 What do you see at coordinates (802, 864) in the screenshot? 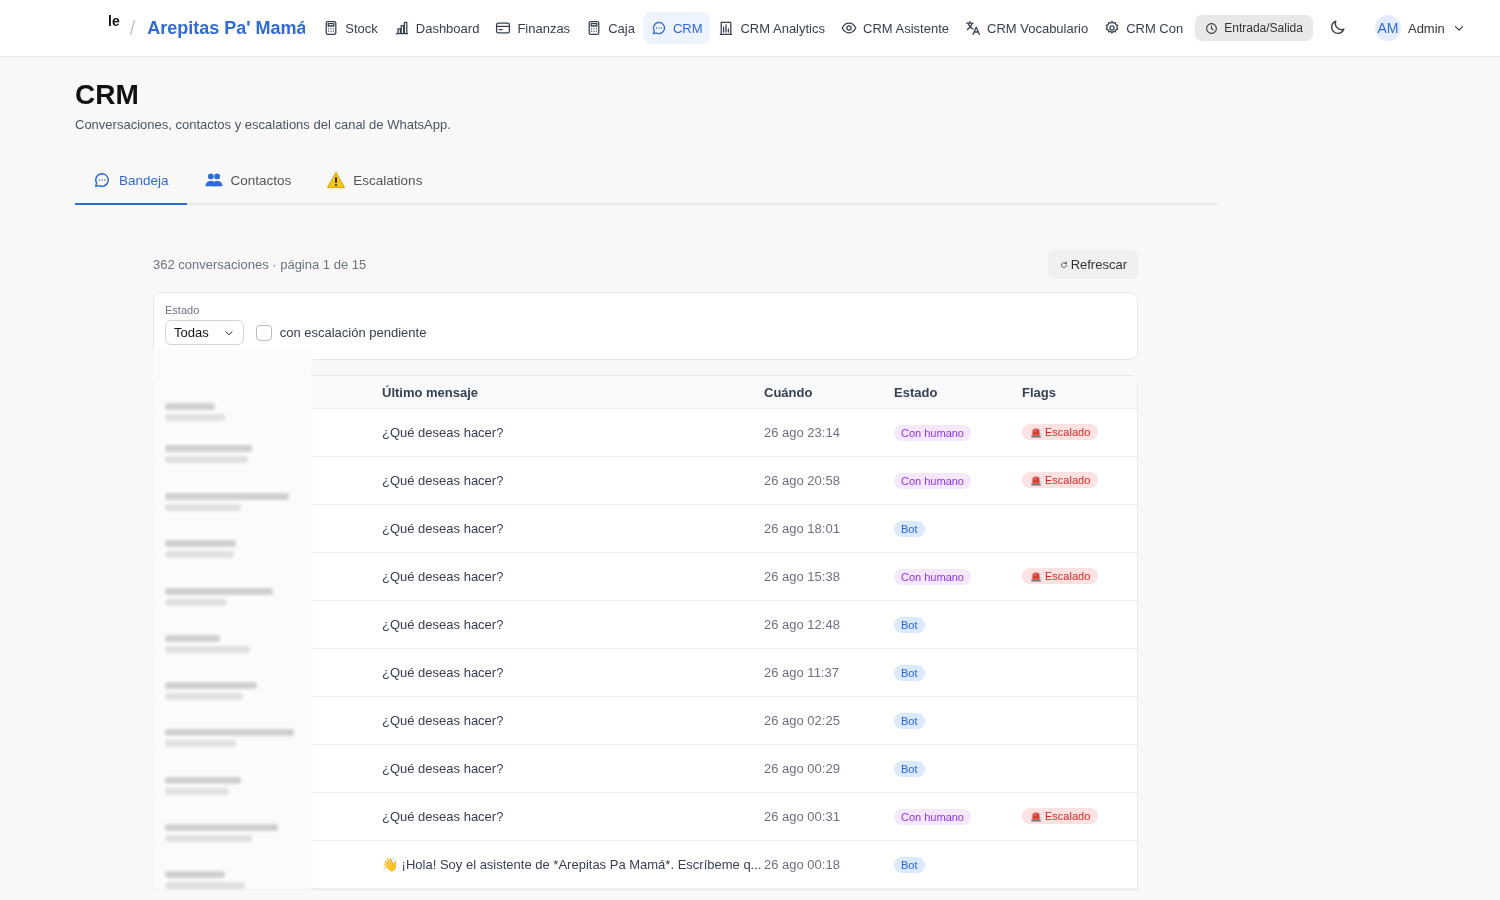
I see `timestamp: 26 ago 00:18` at bounding box center [802, 864].